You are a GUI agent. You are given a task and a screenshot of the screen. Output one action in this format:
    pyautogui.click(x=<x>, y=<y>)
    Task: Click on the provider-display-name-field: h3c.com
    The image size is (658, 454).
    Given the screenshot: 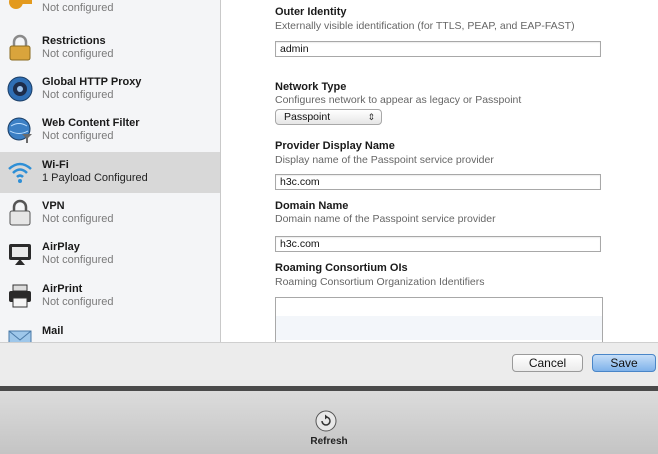 What is the action you would take?
    pyautogui.click(x=438, y=182)
    